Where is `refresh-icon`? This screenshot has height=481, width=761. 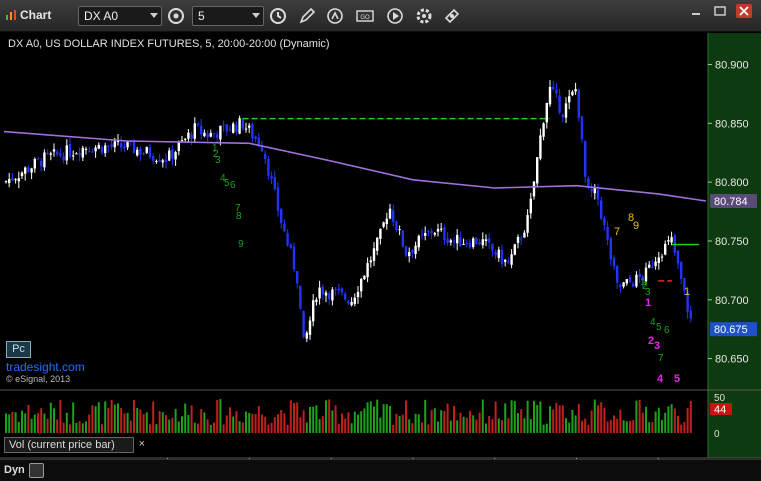
refresh-icon is located at coordinates (176, 16).